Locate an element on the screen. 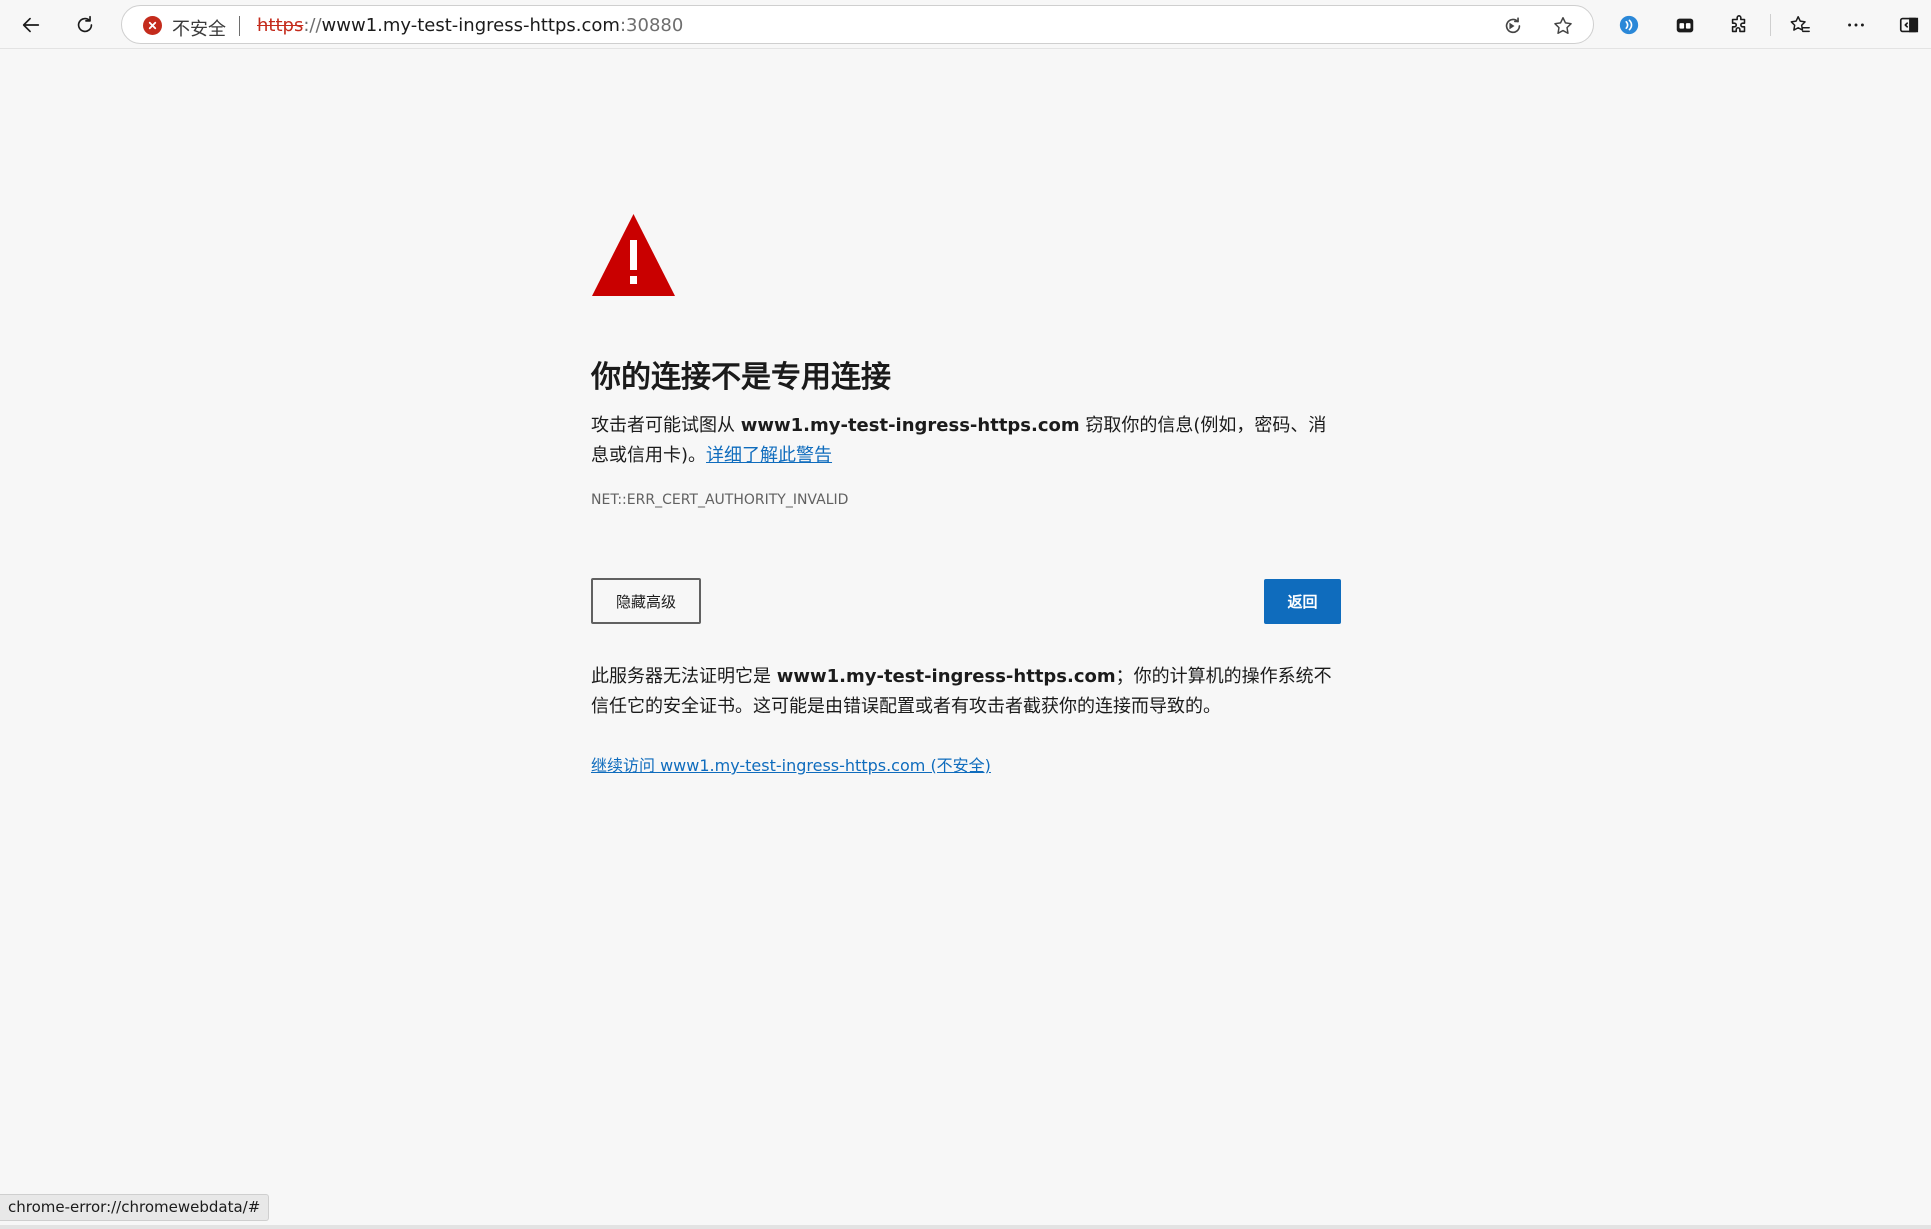 The height and width of the screenshot is (1229, 1931). split-screen-button is located at coordinates (1909, 25).